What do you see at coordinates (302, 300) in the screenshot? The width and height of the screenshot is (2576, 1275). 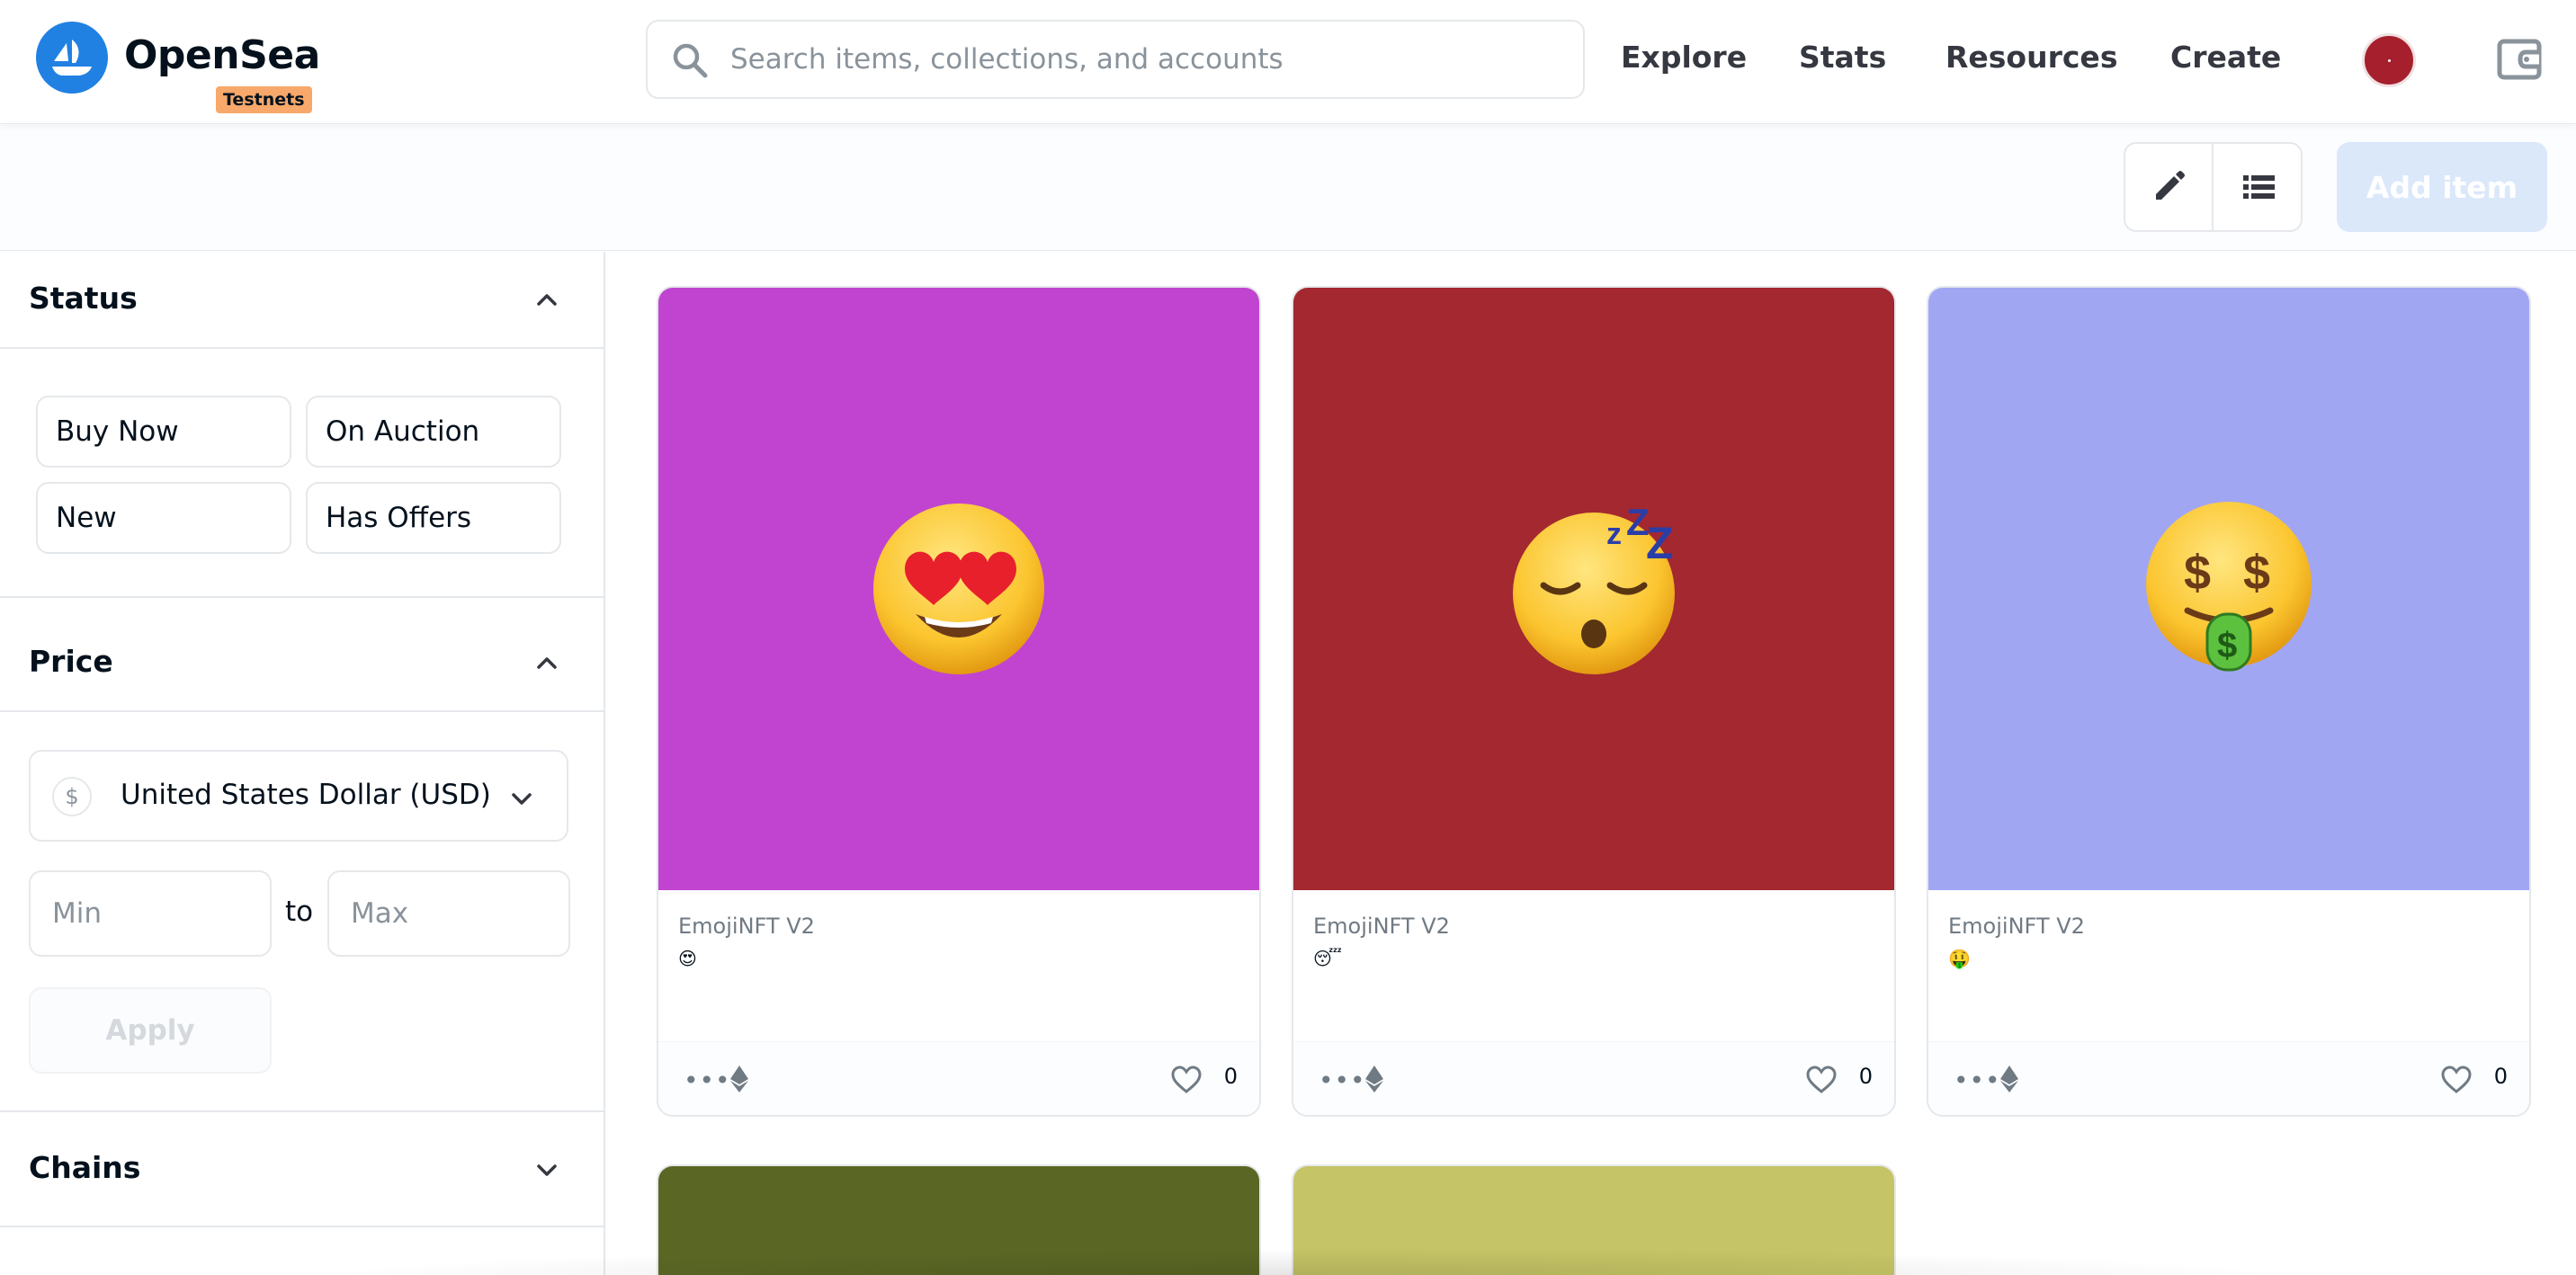 I see `status-section-header: Status` at bounding box center [302, 300].